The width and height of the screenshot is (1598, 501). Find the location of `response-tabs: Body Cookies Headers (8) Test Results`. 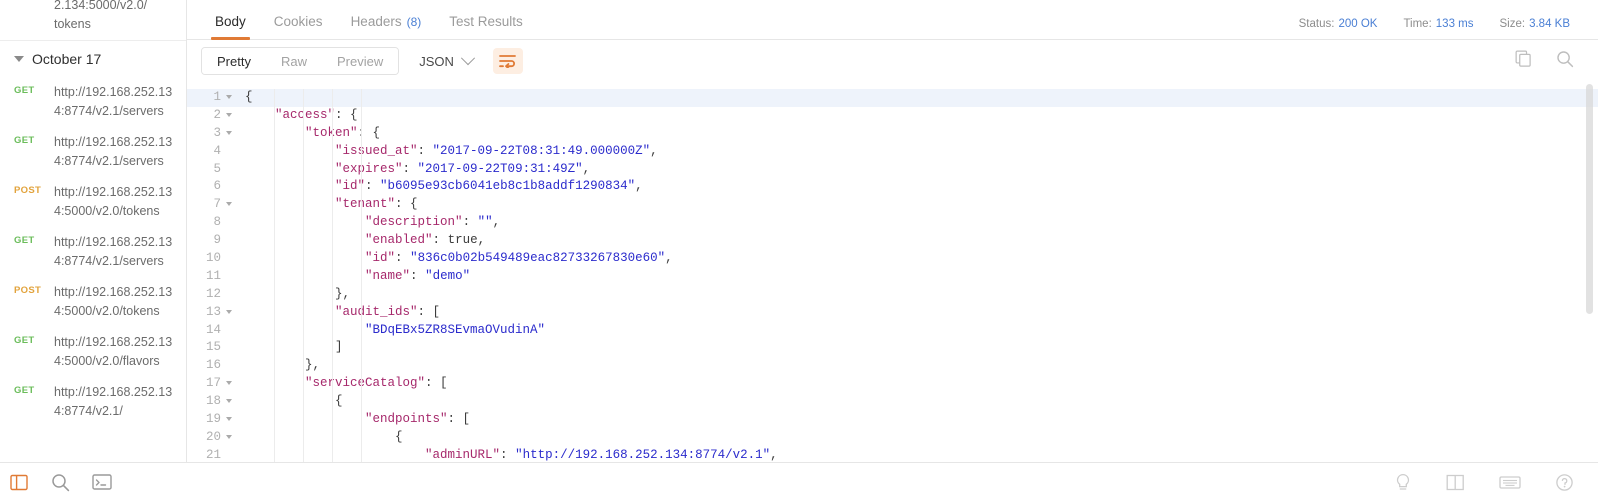

response-tabs: Body Cookies Headers (8) Test Results is located at coordinates (362, 27).